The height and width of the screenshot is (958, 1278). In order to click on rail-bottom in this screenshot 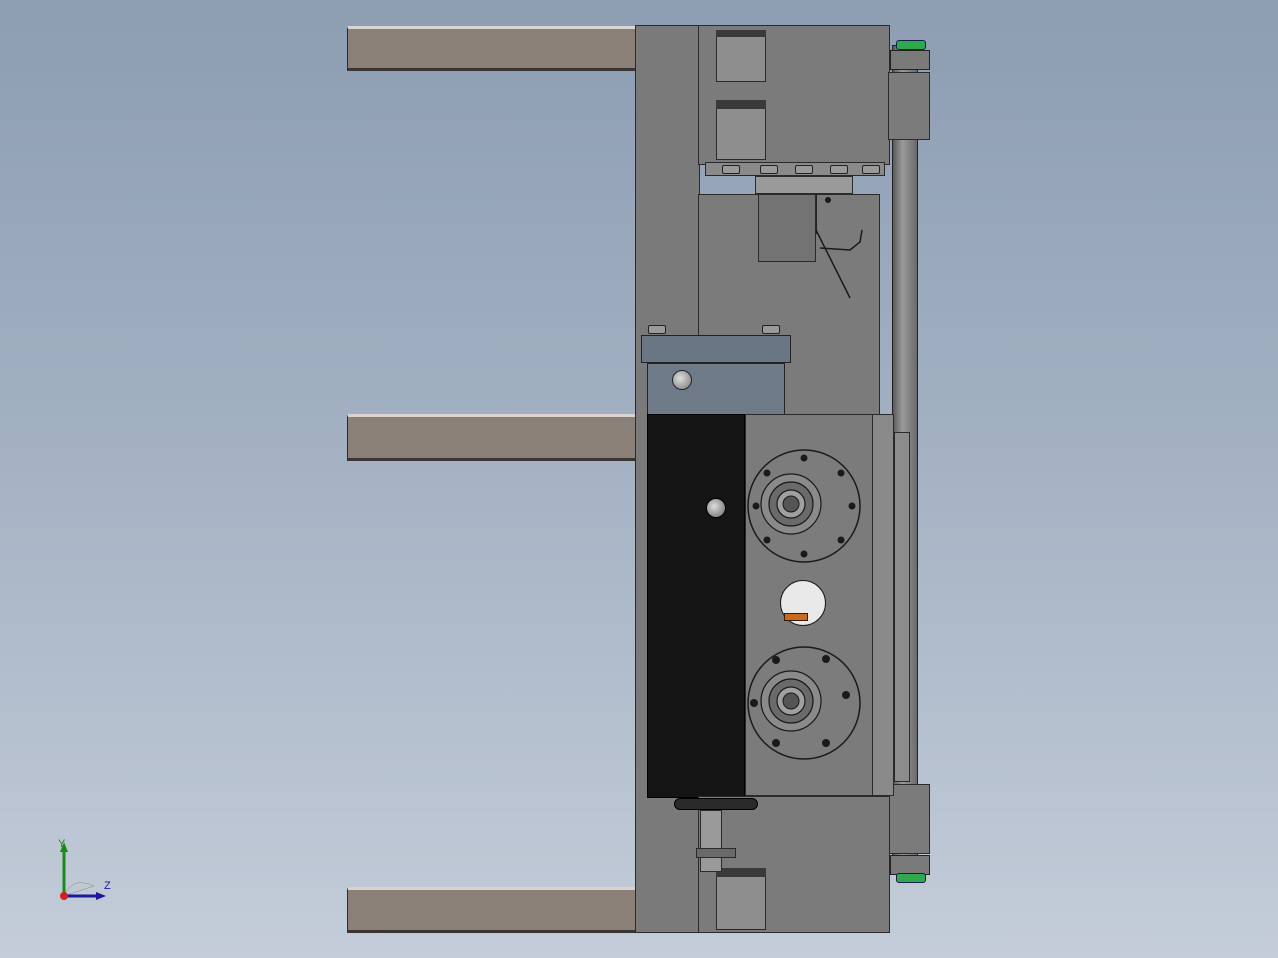, I will do `click(492, 910)`.